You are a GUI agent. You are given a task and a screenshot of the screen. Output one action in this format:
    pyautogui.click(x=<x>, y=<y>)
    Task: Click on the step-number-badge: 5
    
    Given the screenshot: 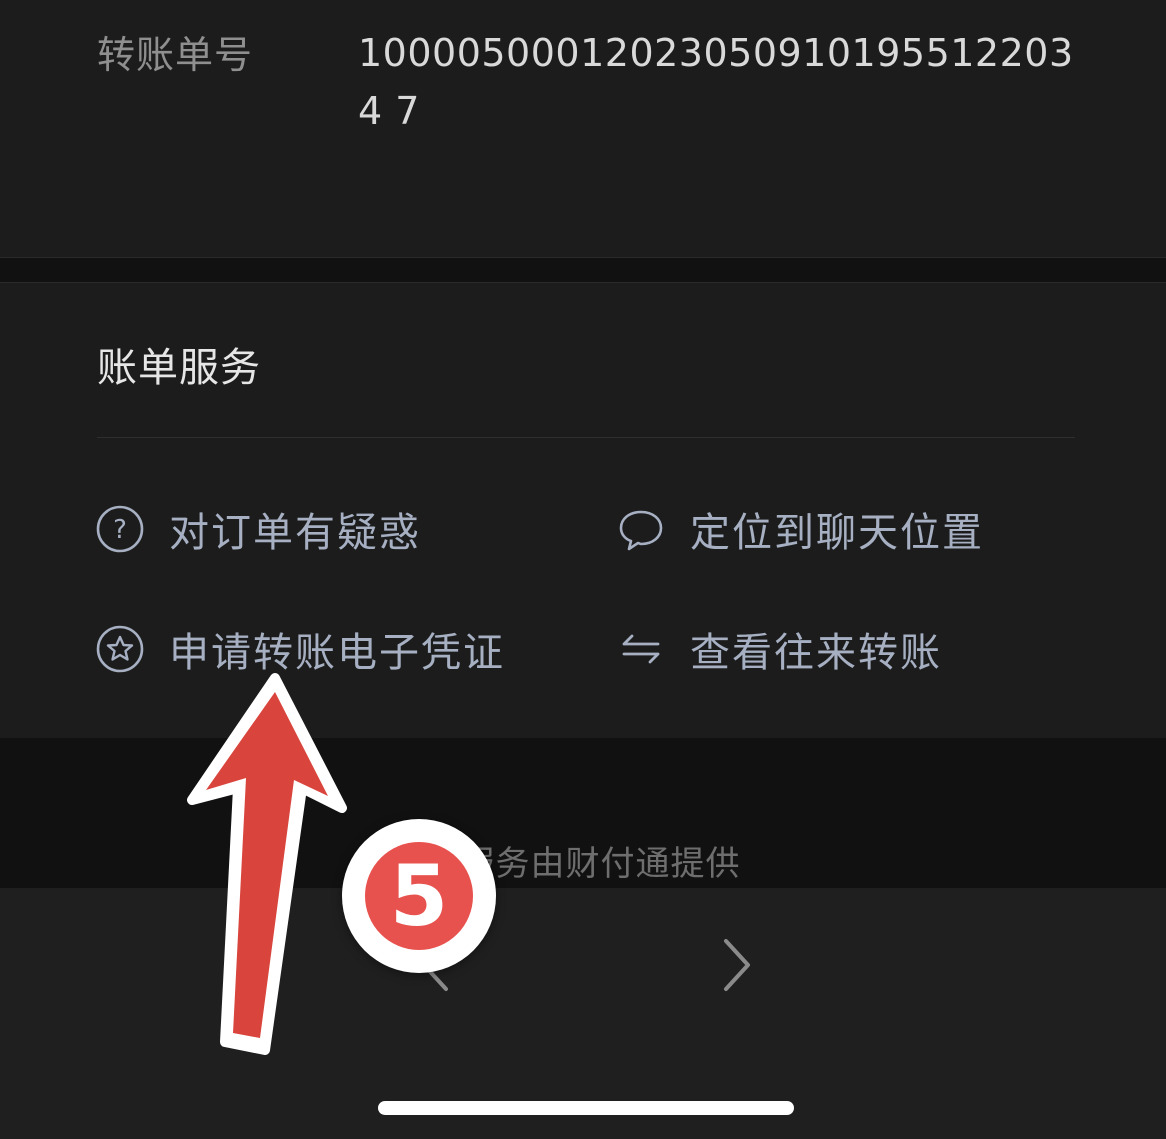 What is the action you would take?
    pyautogui.click(x=419, y=896)
    